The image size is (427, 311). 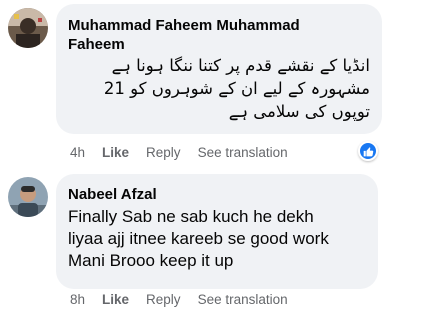 What do you see at coordinates (236, 88) in the screenshot?
I see `comment-text-line: مشہورہ کے لیے ان کے شوہروں کو 21` at bounding box center [236, 88].